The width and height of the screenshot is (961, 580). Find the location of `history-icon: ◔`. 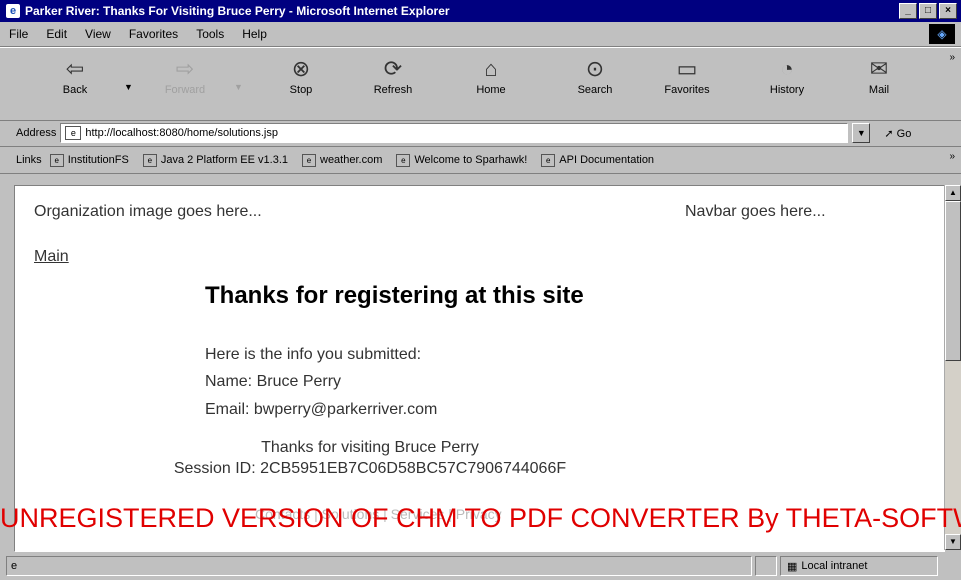

history-icon: ◔ is located at coordinates (787, 68).